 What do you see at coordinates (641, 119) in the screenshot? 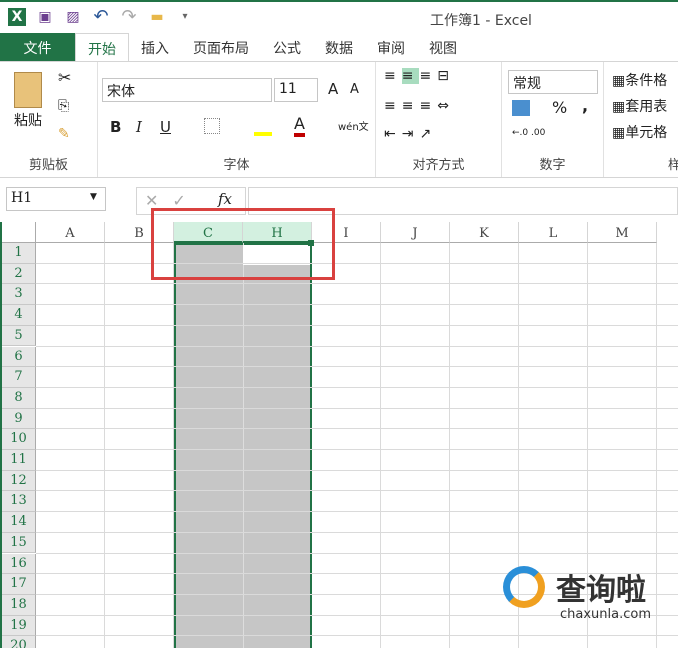
I see `styles-group: ▦条件格 ▦套用表 ▦单元格 样式` at bounding box center [641, 119].